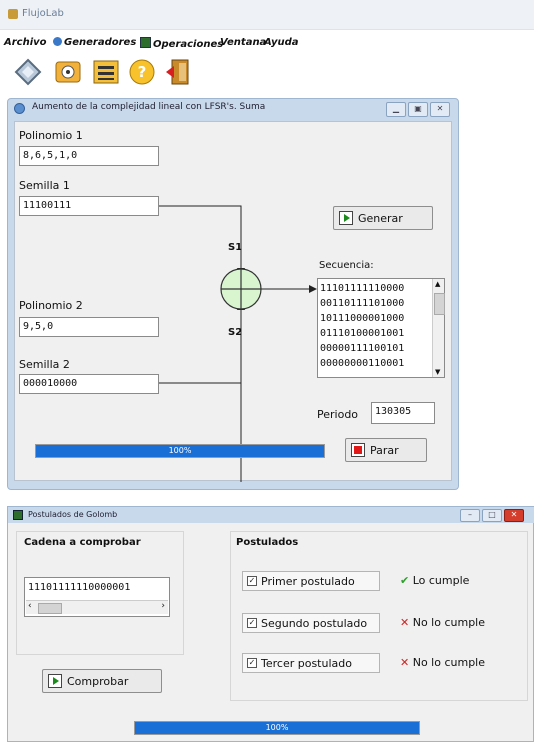 This screenshot has height=742, width=534. I want to click on toolbar-exit-button, so click(180, 72).